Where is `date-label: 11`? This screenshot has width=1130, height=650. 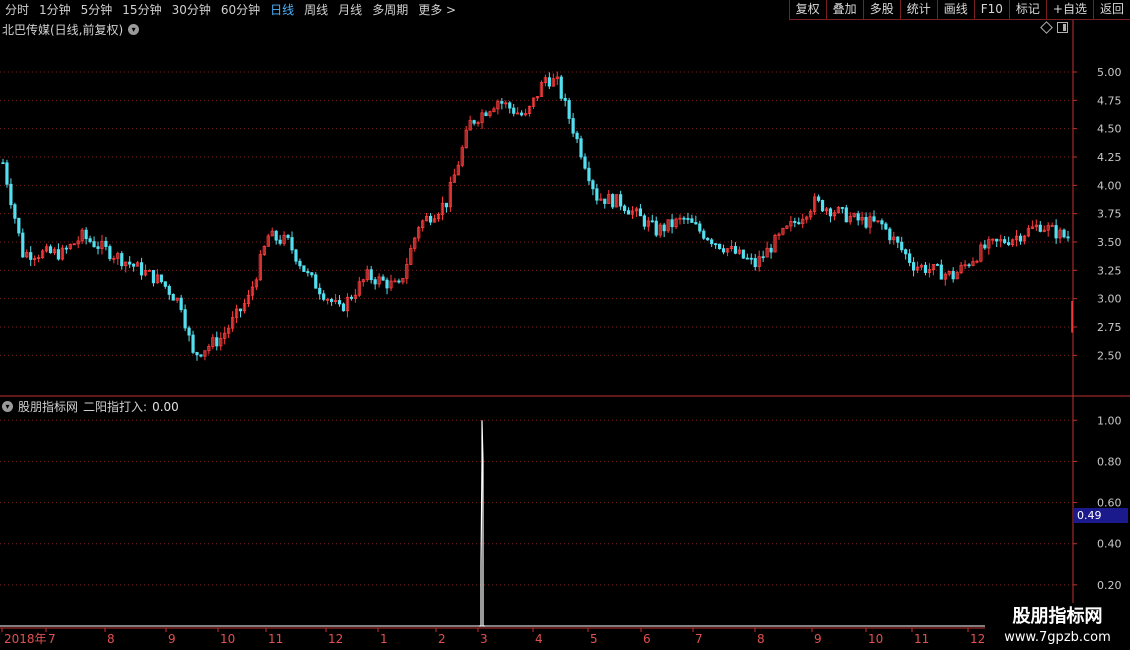
date-label: 11 is located at coordinates (921, 639).